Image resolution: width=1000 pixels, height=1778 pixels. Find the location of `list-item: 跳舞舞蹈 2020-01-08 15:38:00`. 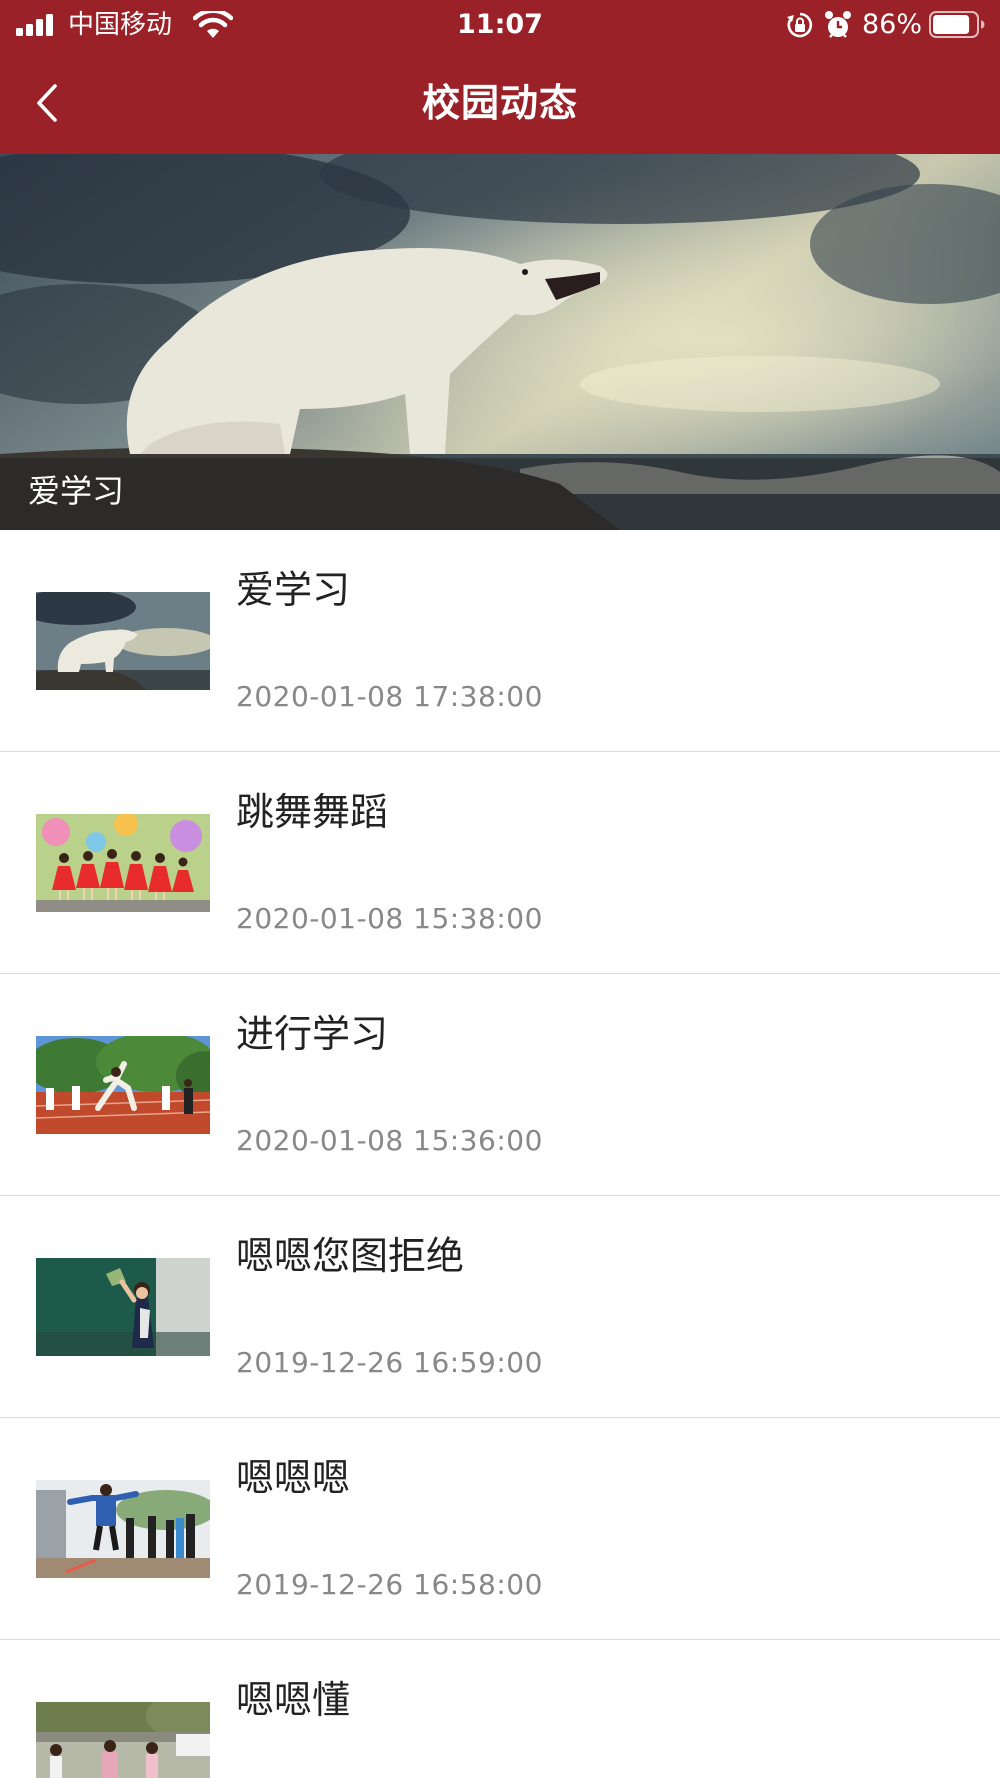

list-item: 跳舞舞蹈 2020-01-08 15:38:00 is located at coordinates (500, 863).